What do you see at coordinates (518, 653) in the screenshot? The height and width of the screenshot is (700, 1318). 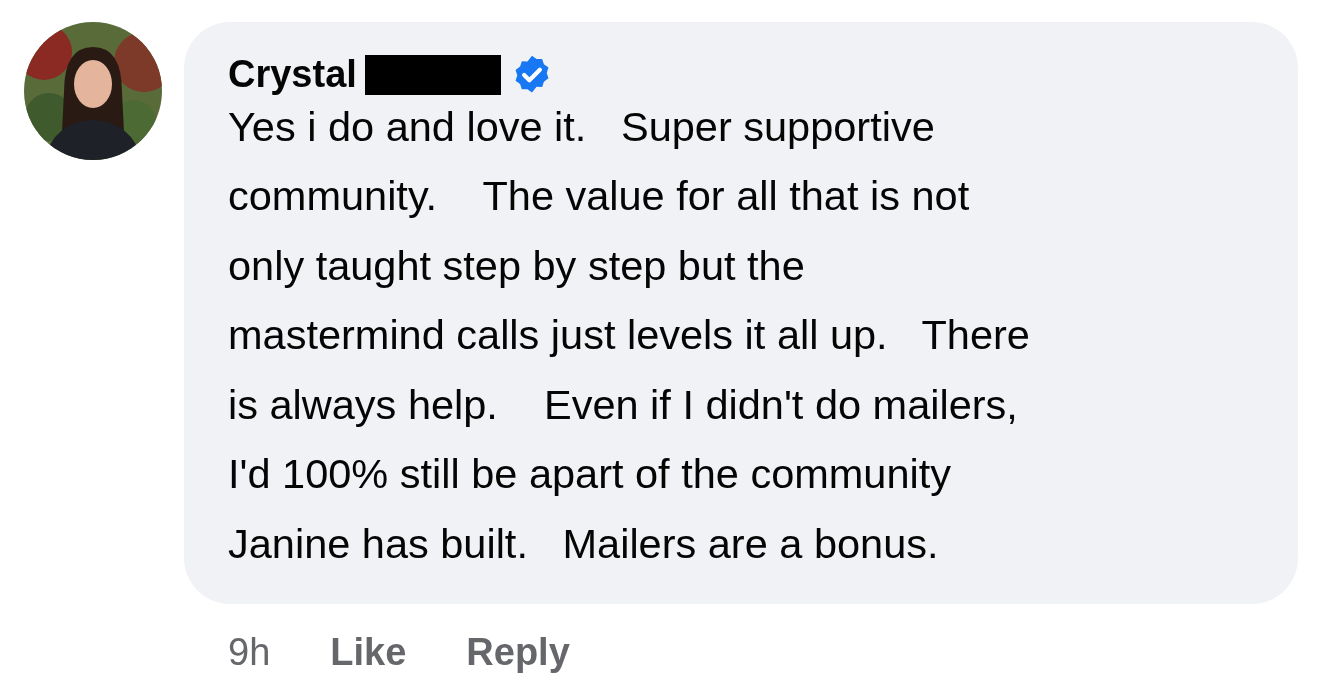 I see `action-link: Reply` at bounding box center [518, 653].